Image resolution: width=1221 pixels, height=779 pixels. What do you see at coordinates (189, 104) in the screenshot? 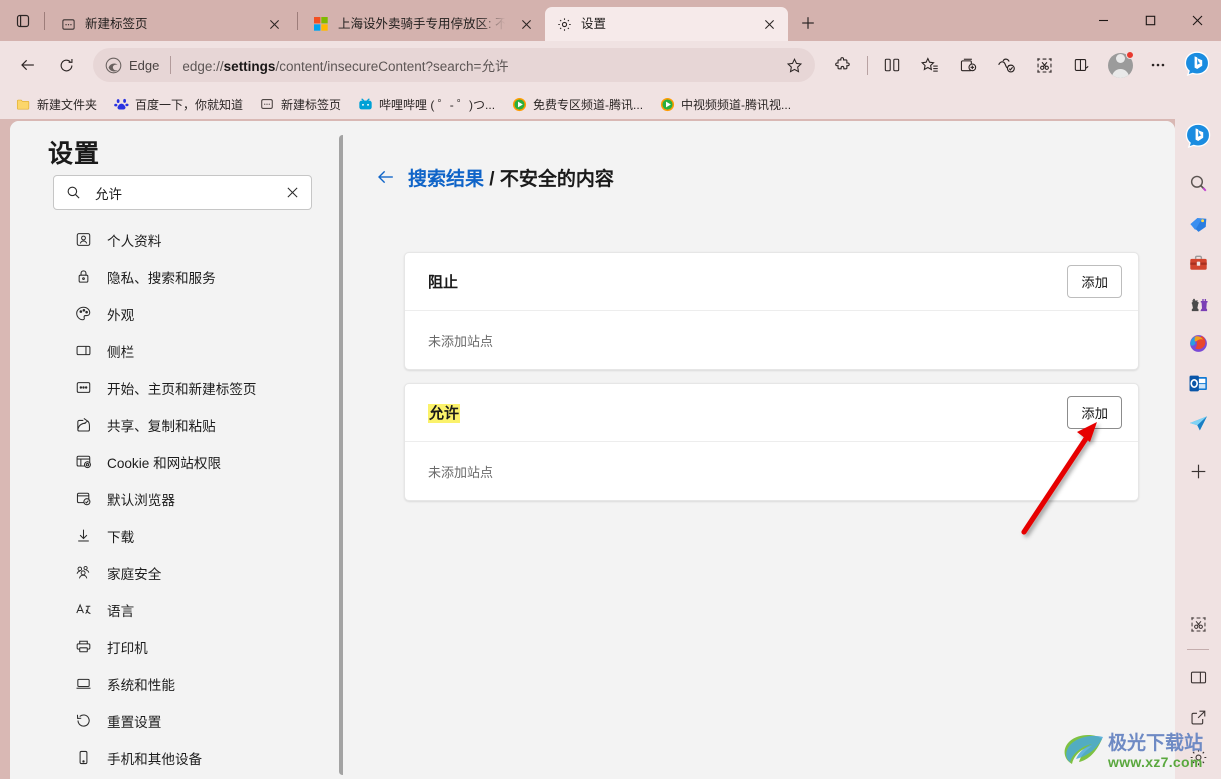
I see `bookmark-label: 百度一下，你就知道` at bounding box center [189, 104].